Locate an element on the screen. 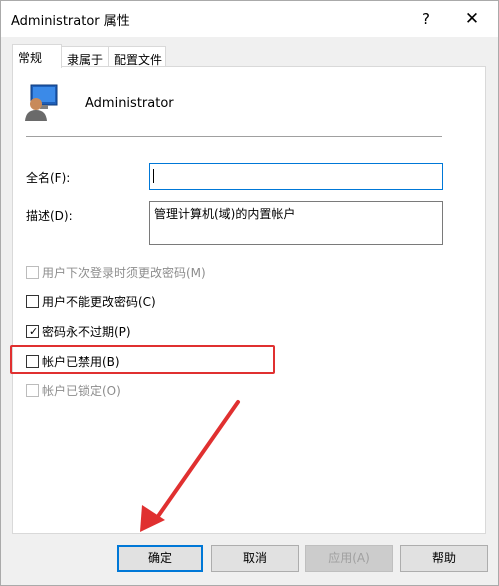 This screenshot has width=499, height=586. tab-general-label: 常规 is located at coordinates (30, 58).